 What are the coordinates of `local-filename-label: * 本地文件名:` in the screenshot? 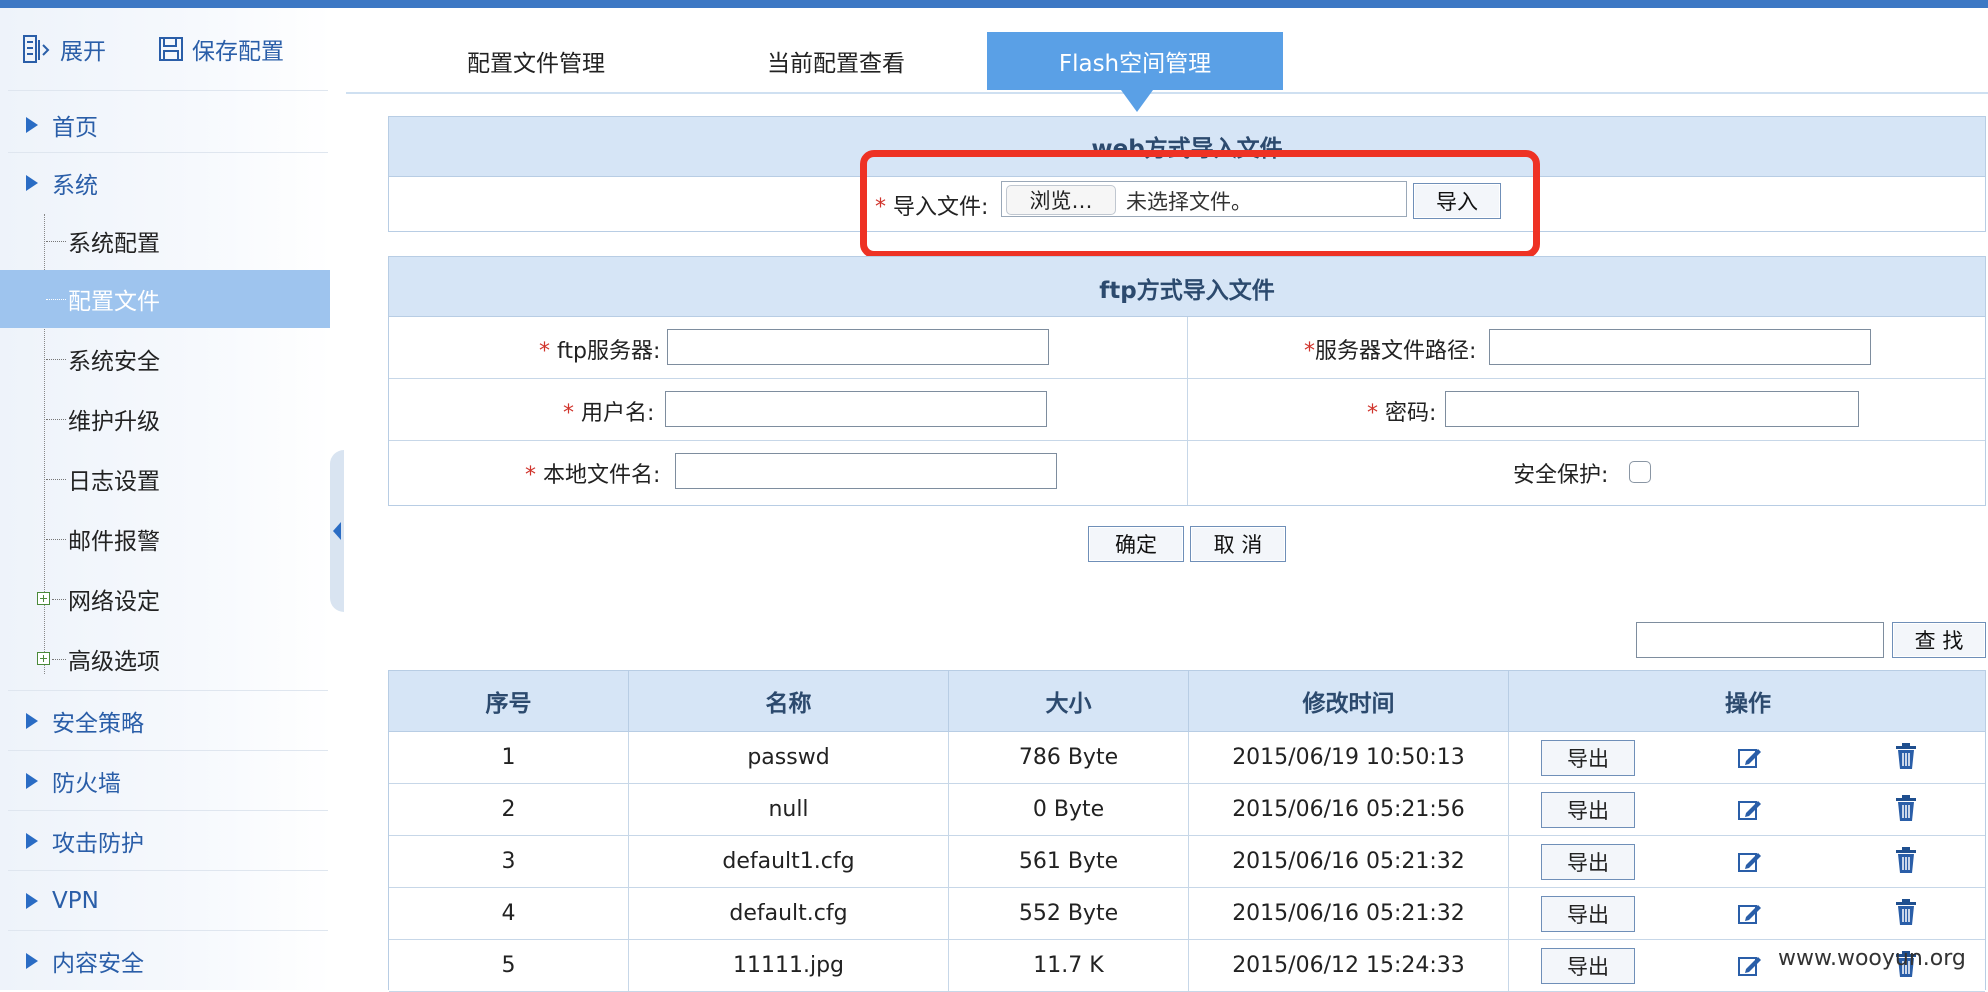 It's located at (592, 473).